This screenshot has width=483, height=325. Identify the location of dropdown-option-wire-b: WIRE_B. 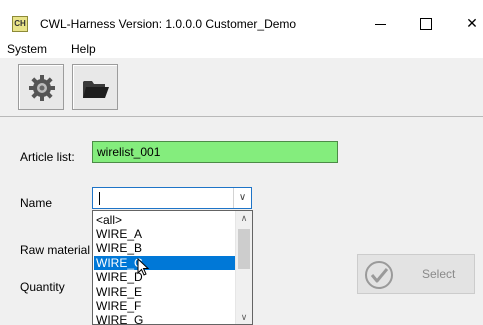
(164, 248).